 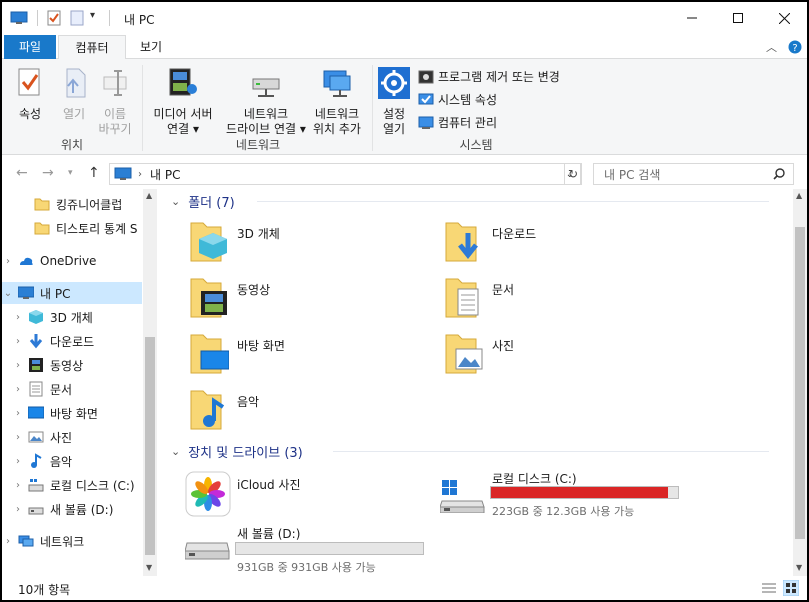 I want to click on open-settings-button: 설정 열기, so click(x=394, y=102).